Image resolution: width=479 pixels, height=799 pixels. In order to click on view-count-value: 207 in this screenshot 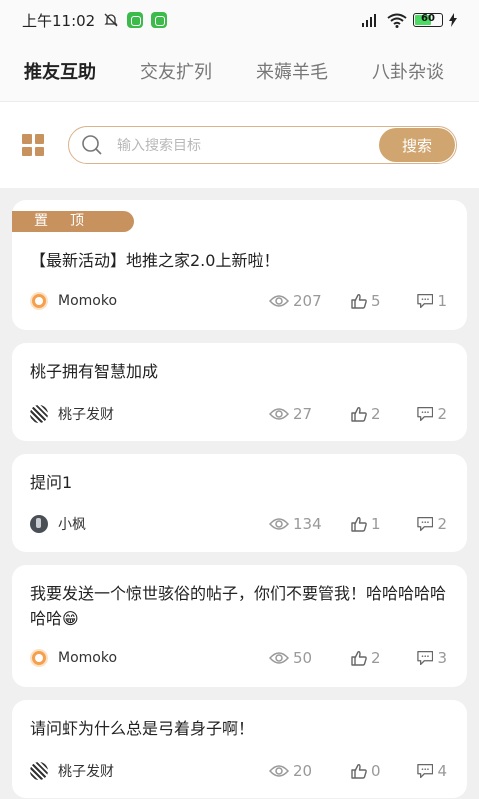, I will do `click(307, 301)`.